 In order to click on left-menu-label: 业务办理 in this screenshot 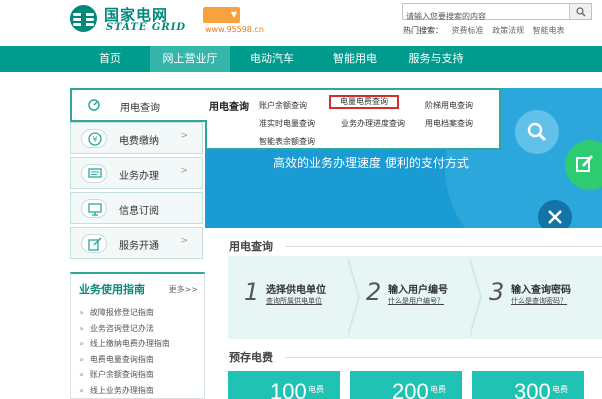, I will do `click(139, 176)`.